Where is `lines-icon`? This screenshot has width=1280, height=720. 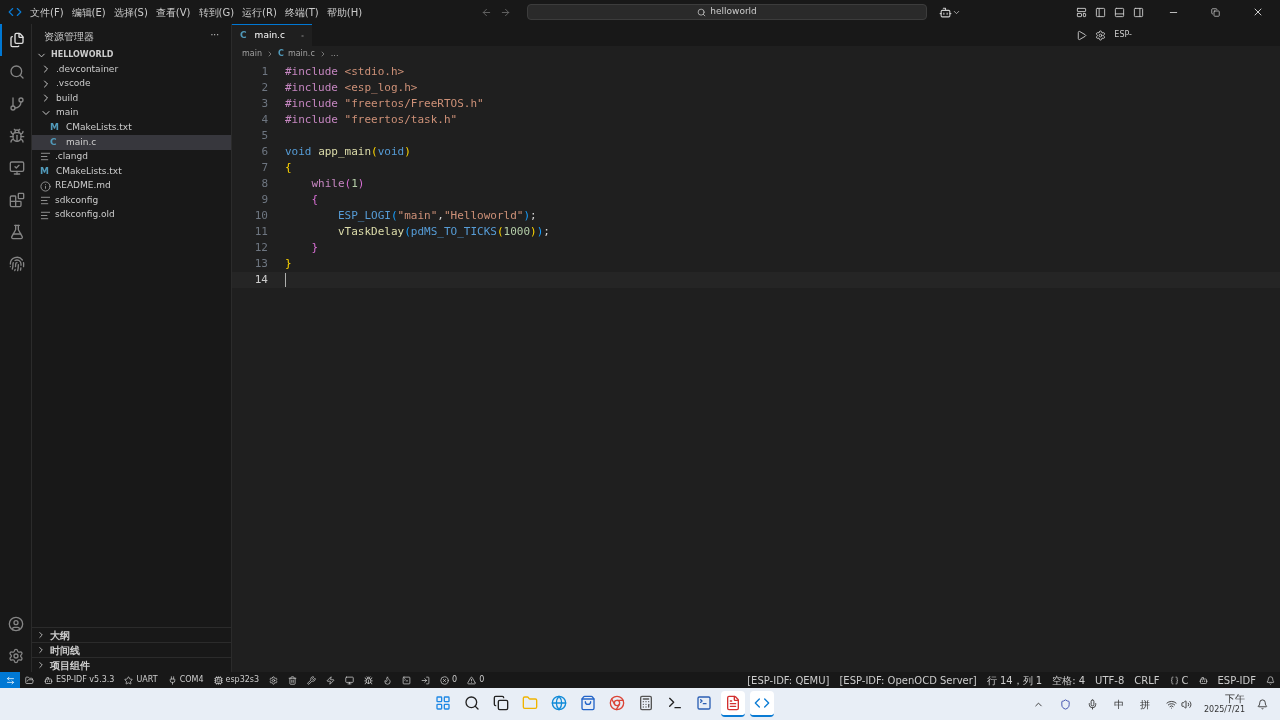 lines-icon is located at coordinates (45, 201).